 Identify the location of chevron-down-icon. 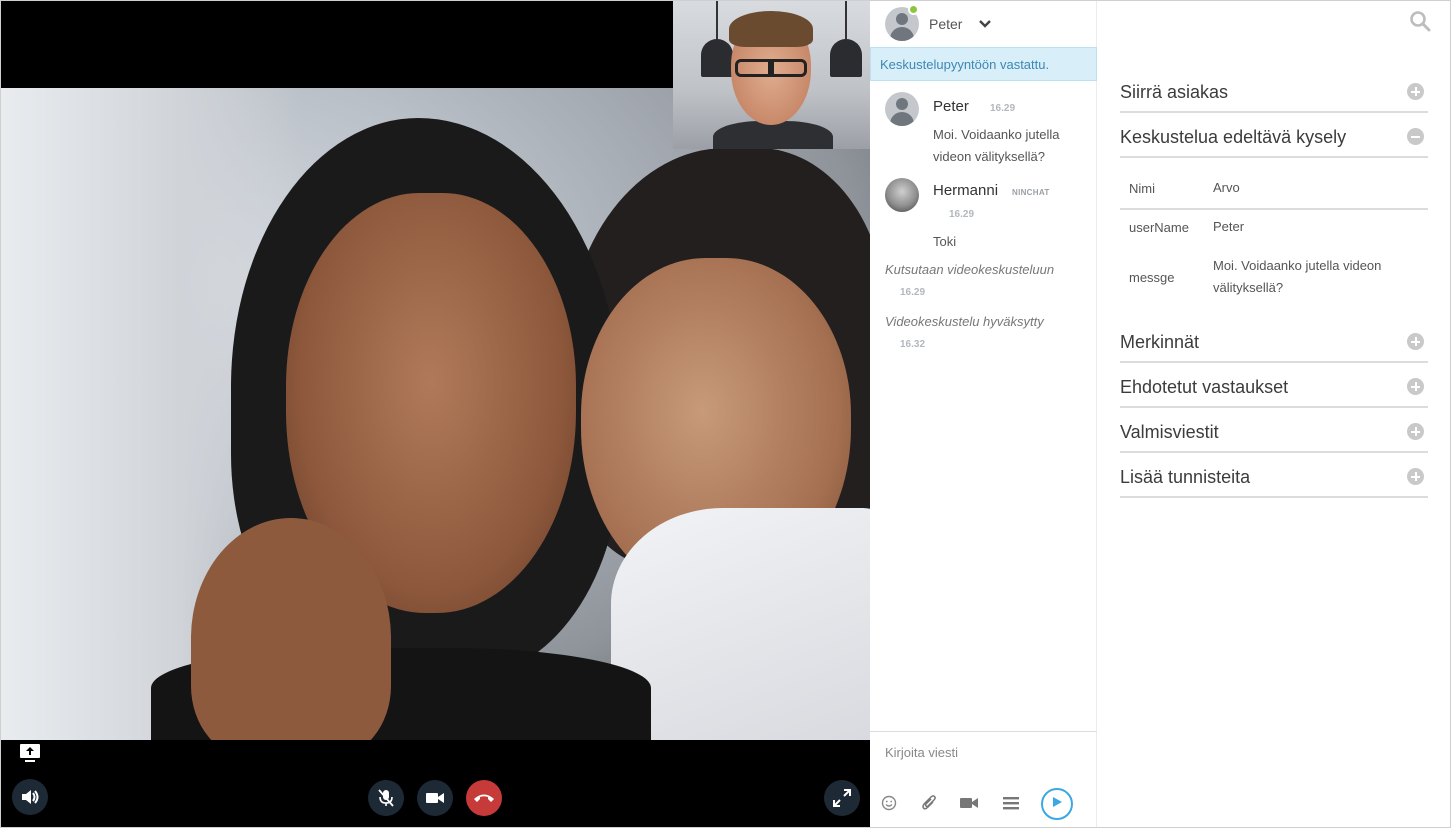
(985, 24).